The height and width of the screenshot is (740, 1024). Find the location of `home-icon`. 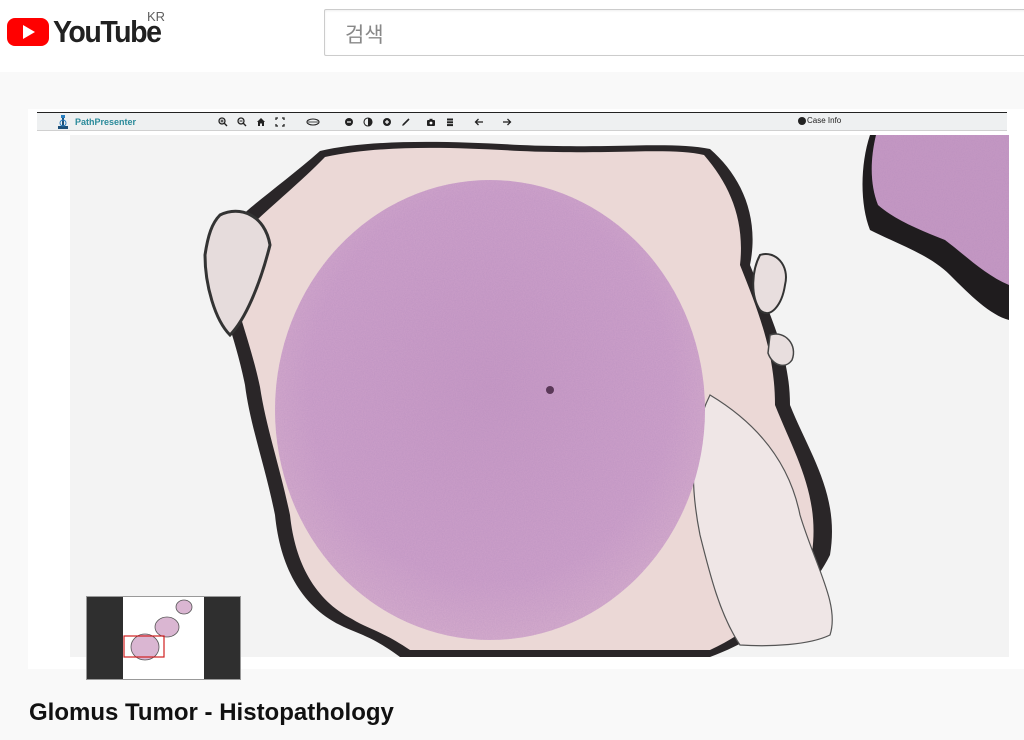

home-icon is located at coordinates (261, 122).